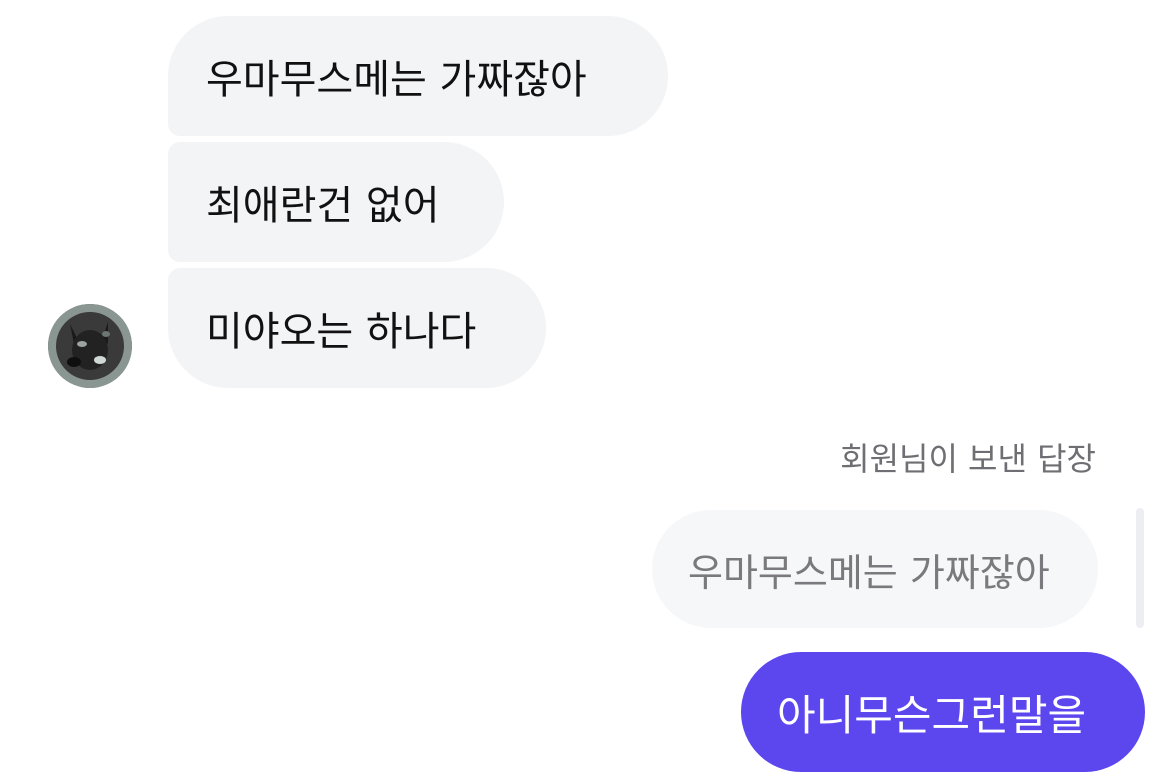 Image resolution: width=1170 pixels, height=777 pixels. Describe the element at coordinates (341, 332) in the screenshot. I see `message-text: 미야오는 하나다` at that location.